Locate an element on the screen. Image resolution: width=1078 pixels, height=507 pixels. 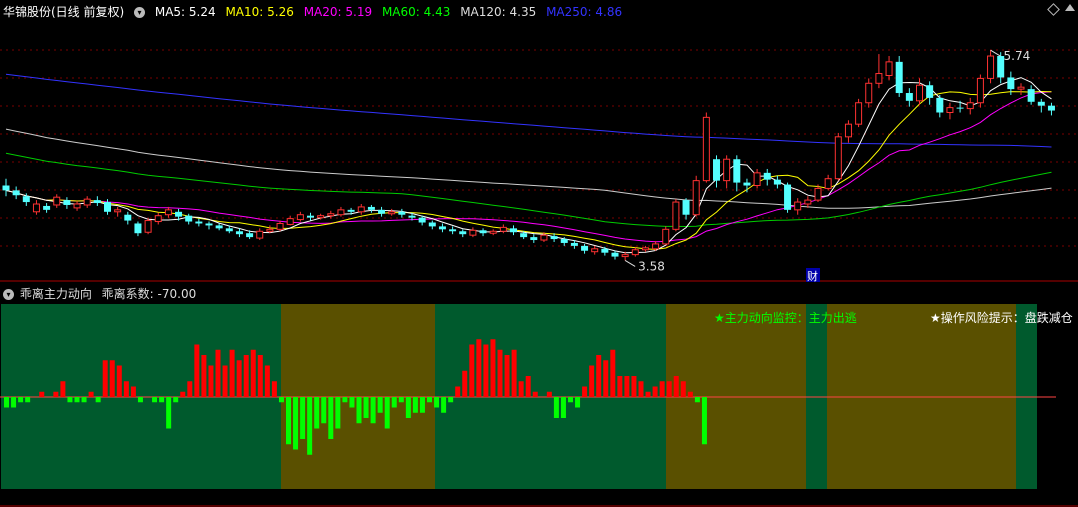
low-price-label: 3.58 is located at coordinates (651, 266).